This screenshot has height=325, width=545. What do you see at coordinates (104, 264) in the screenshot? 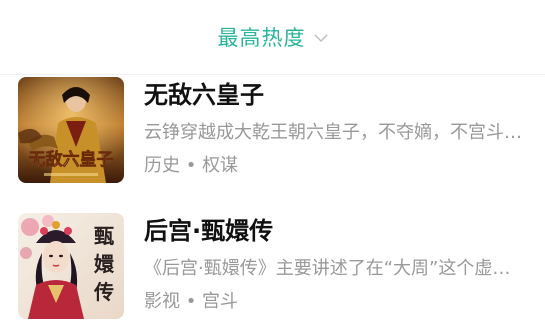
I see `cover-title-char-2: 嬛` at bounding box center [104, 264].